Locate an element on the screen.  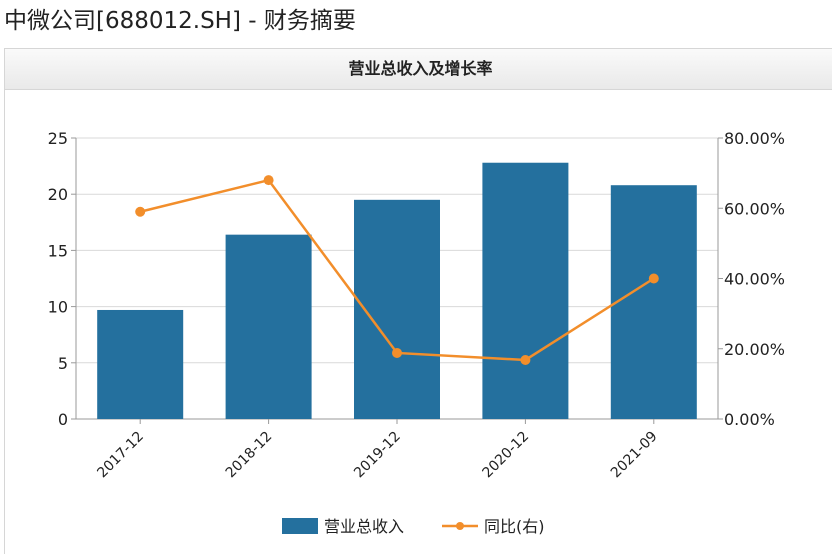
y-left-tick-label: 5 is located at coordinates (63, 363).